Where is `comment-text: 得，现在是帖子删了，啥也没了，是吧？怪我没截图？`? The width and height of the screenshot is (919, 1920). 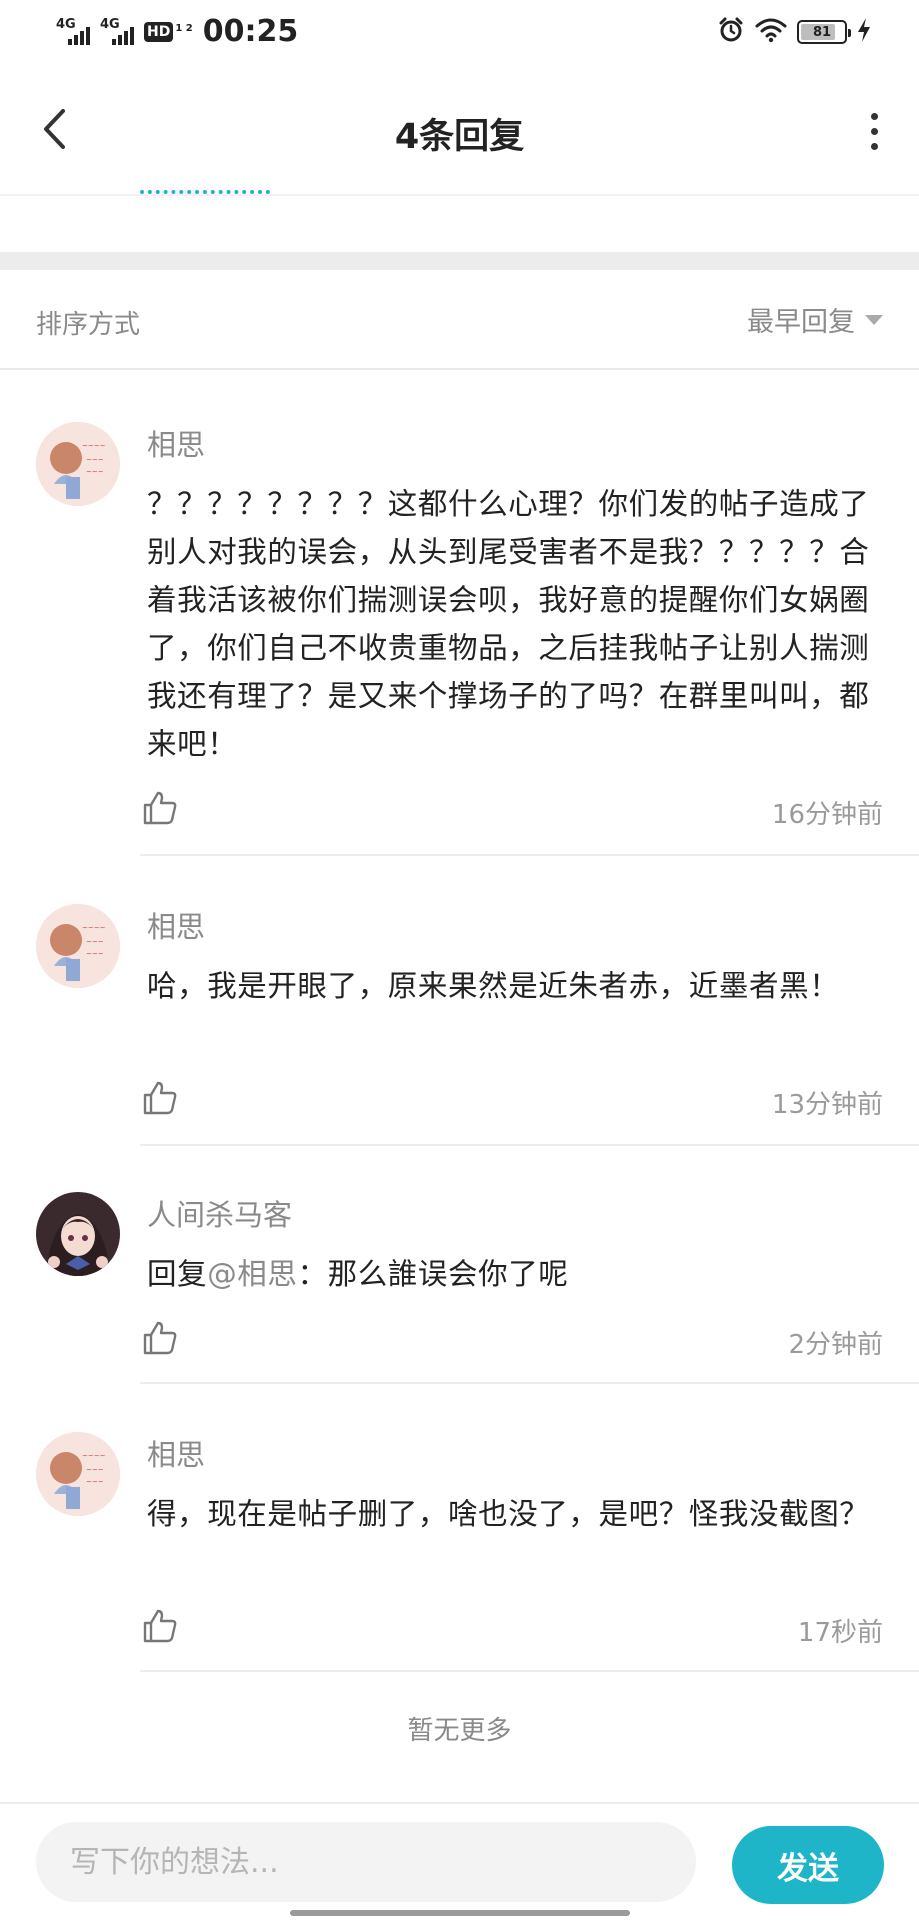 comment-text: 得，现在是帖子删了，啥也没了，是吧？怪我没截图？ is located at coordinates (508, 1514).